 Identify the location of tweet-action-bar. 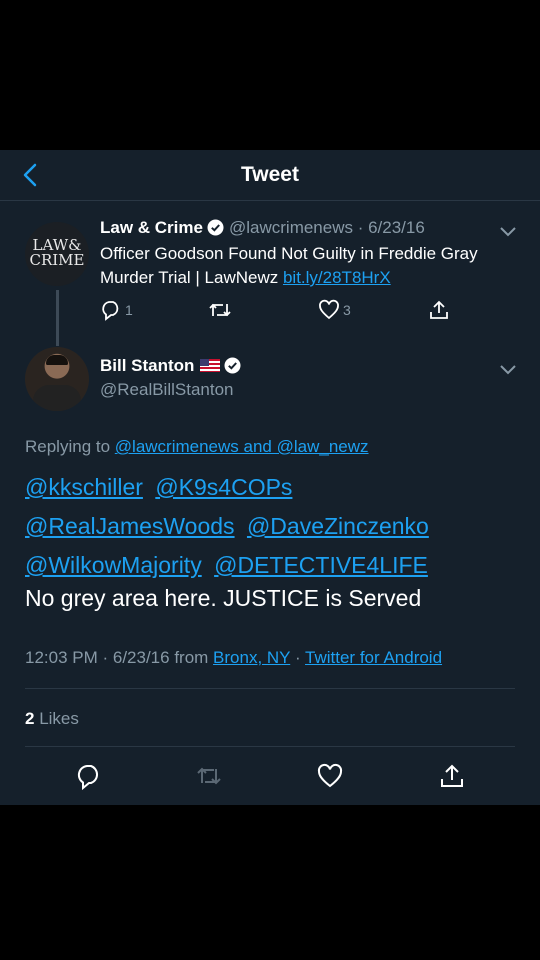
(270, 775).